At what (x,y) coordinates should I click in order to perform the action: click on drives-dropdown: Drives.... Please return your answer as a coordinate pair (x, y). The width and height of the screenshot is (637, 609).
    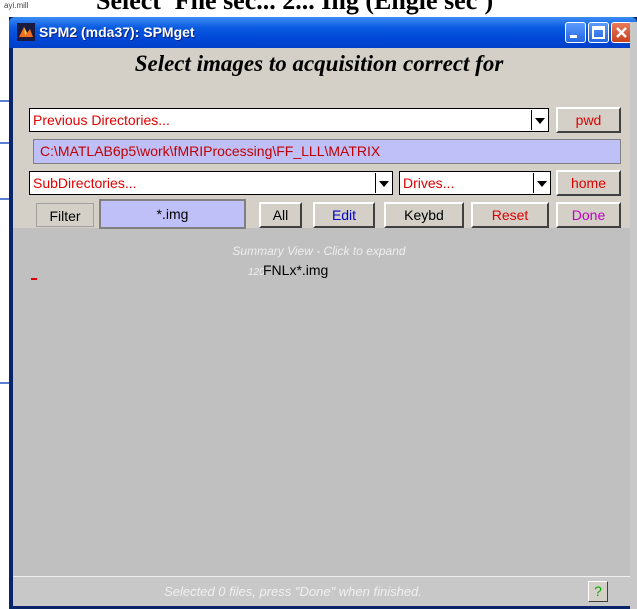
    Looking at the image, I should click on (475, 183).